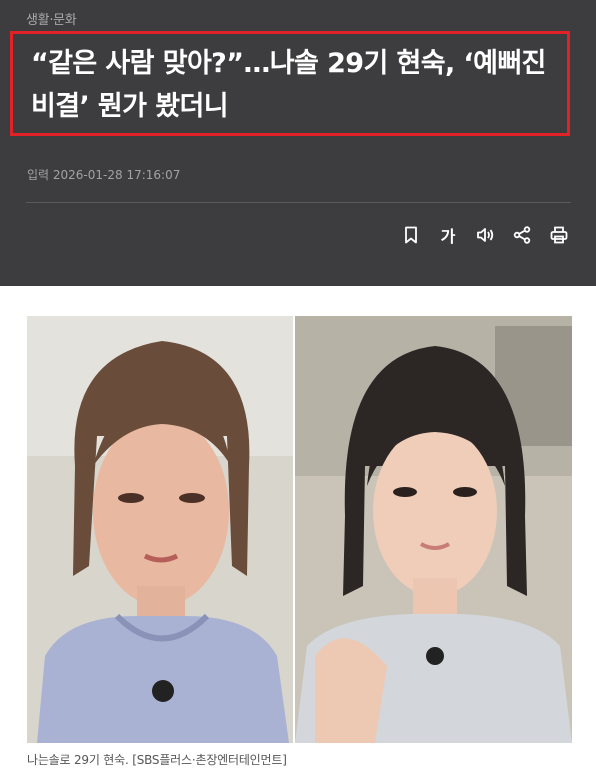 The image size is (596, 780). I want to click on header-divider, so click(298, 202).